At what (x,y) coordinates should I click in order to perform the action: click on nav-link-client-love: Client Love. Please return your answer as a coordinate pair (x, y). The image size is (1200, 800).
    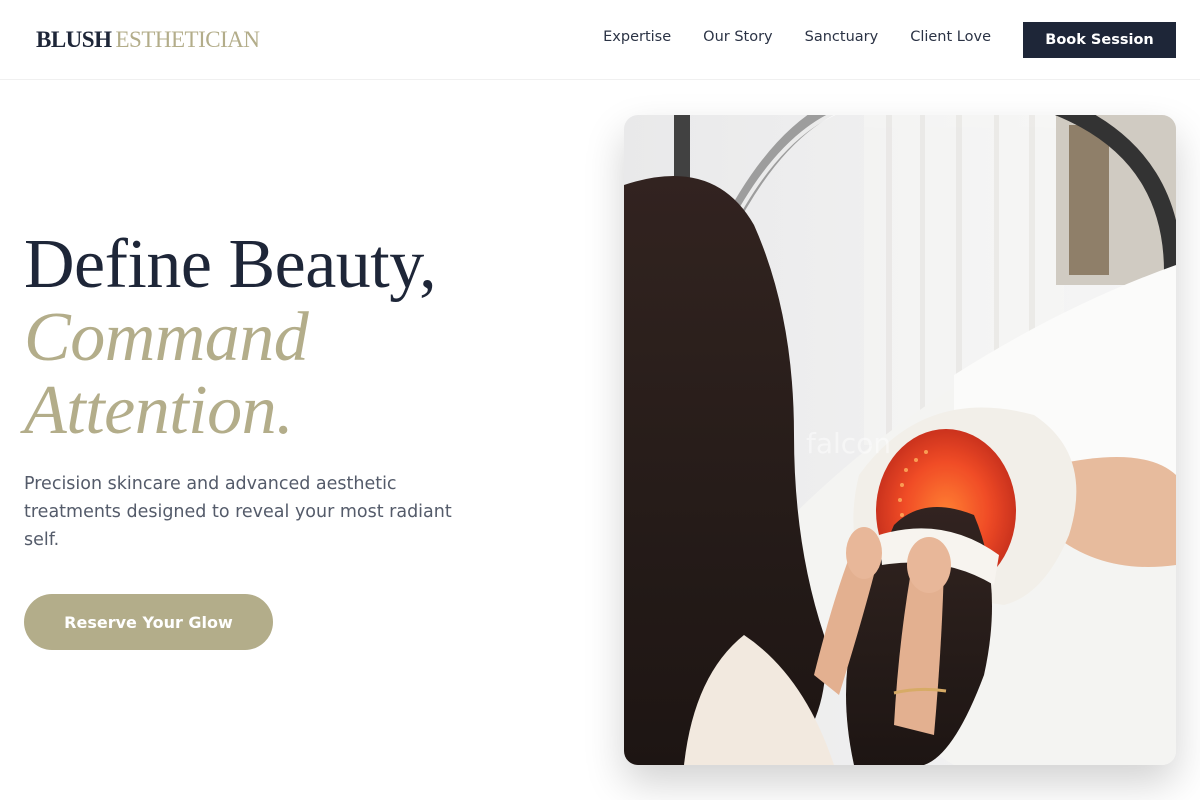
    Looking at the image, I should click on (950, 37).